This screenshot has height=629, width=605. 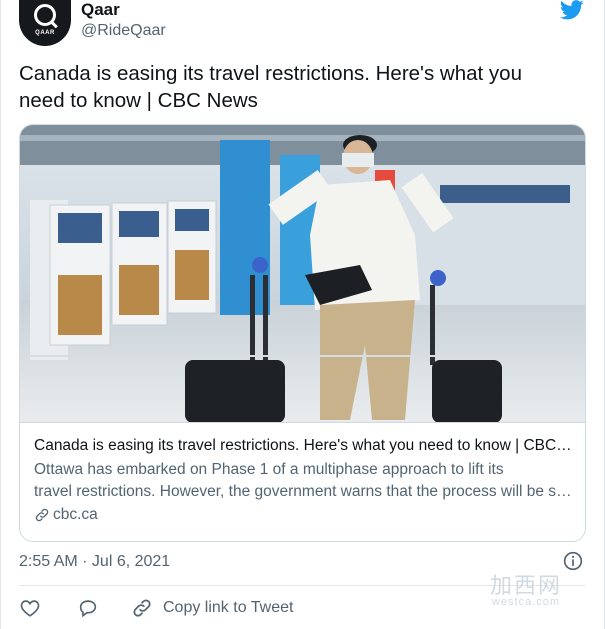 What do you see at coordinates (526, 602) in the screenshot?
I see `watermark-en: westca.com` at bounding box center [526, 602].